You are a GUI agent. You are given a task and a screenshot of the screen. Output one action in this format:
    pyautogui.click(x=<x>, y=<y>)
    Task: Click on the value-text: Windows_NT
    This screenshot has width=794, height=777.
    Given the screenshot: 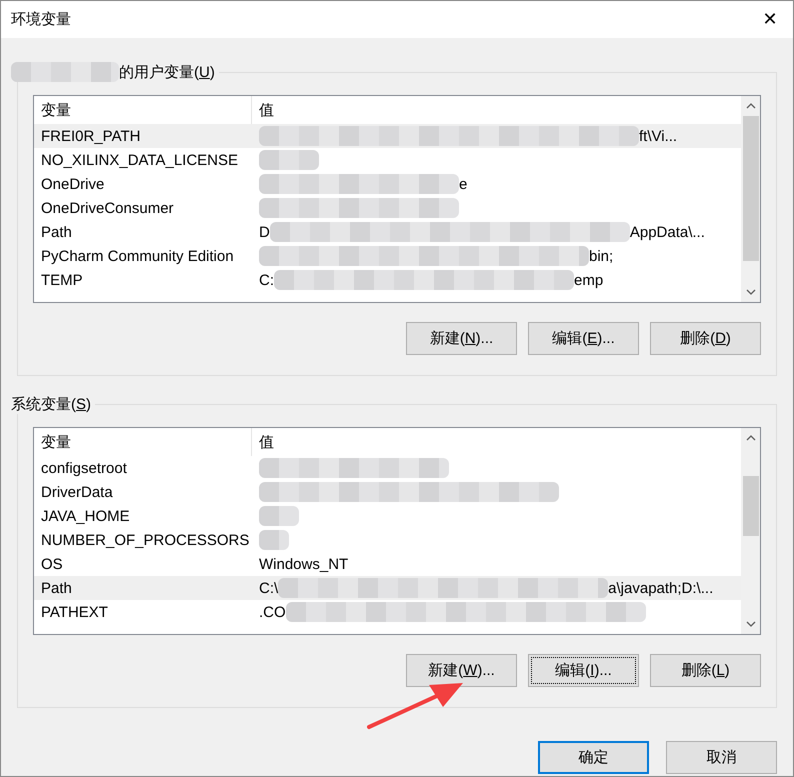 What is the action you would take?
    pyautogui.click(x=303, y=564)
    